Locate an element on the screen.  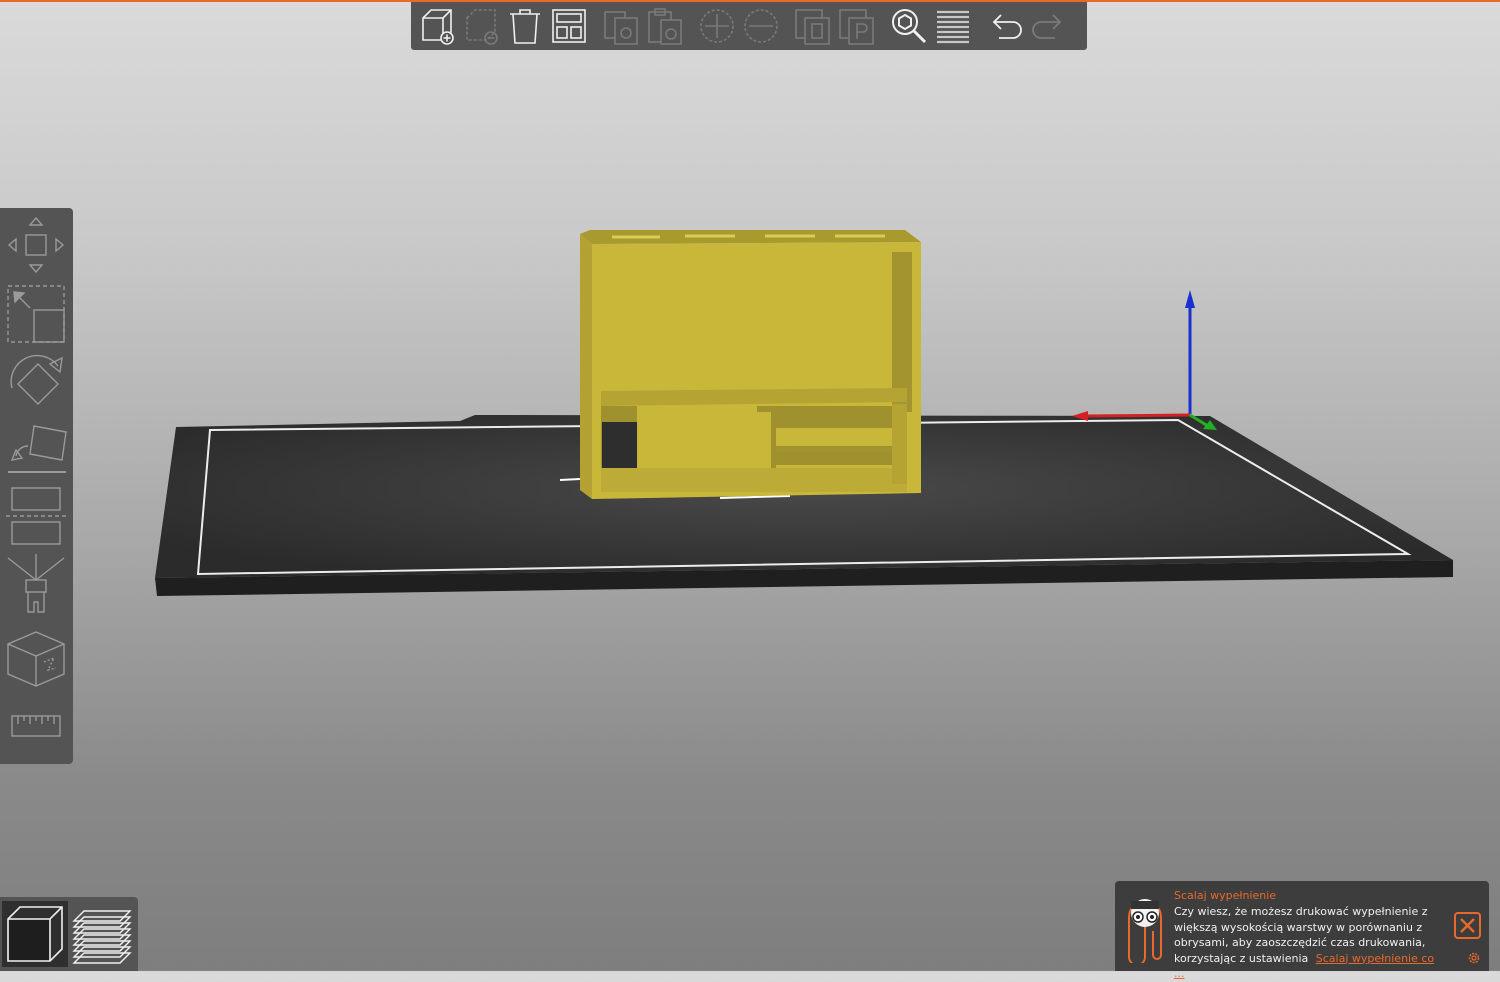
seam-painting-icon is located at coordinates (36, 659).